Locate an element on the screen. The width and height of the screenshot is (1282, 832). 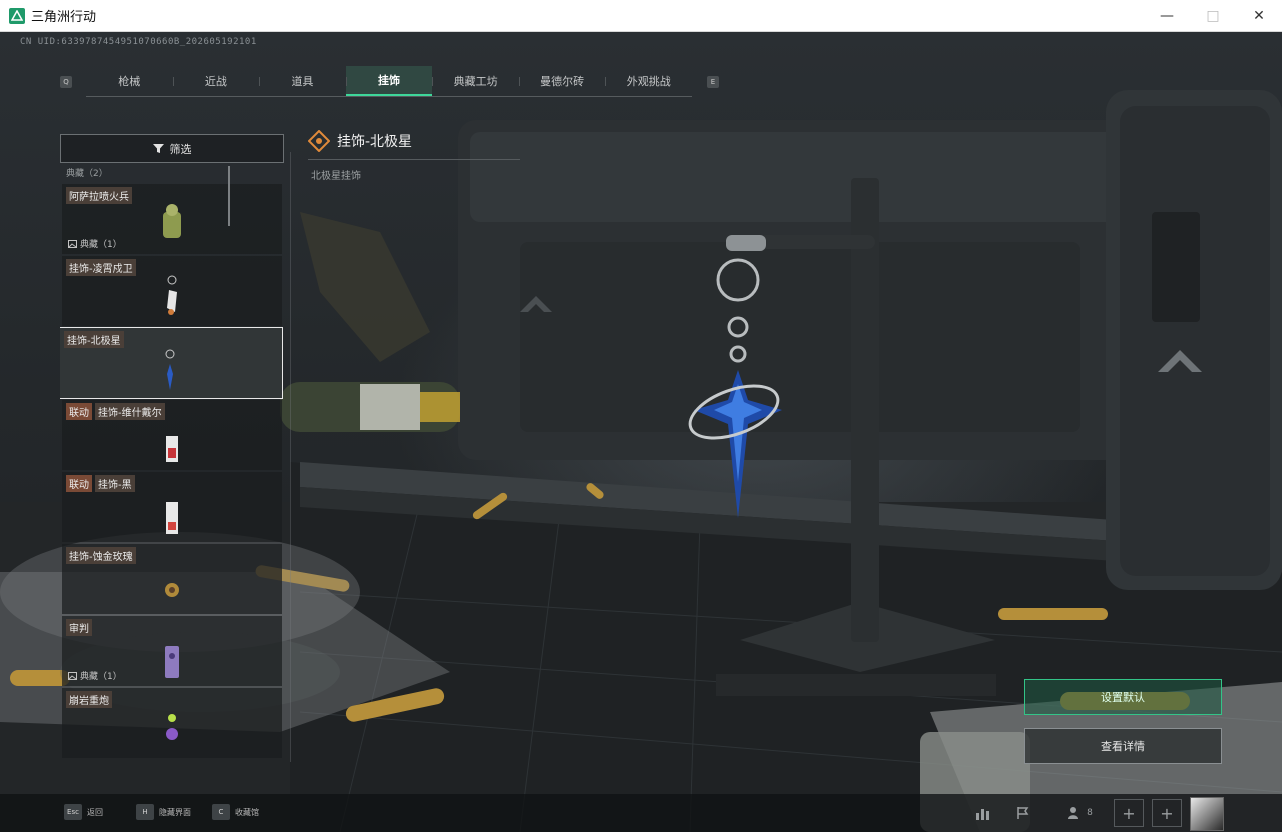
window-controls: — □ ✕ is located at coordinates (1213, 15).